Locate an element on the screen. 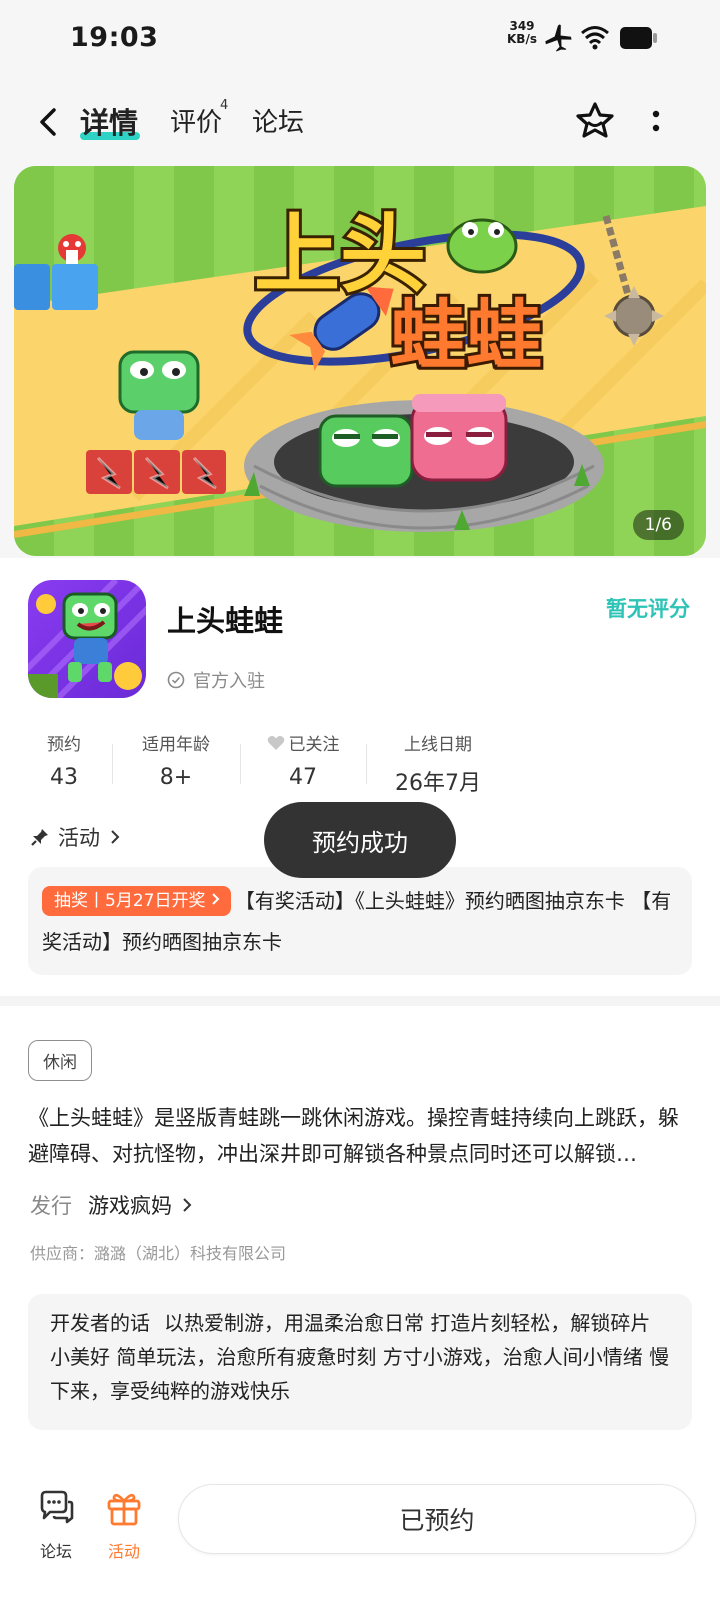 Image resolution: width=720 pixels, height=1600 pixels. stat-value: 43 is located at coordinates (64, 777).